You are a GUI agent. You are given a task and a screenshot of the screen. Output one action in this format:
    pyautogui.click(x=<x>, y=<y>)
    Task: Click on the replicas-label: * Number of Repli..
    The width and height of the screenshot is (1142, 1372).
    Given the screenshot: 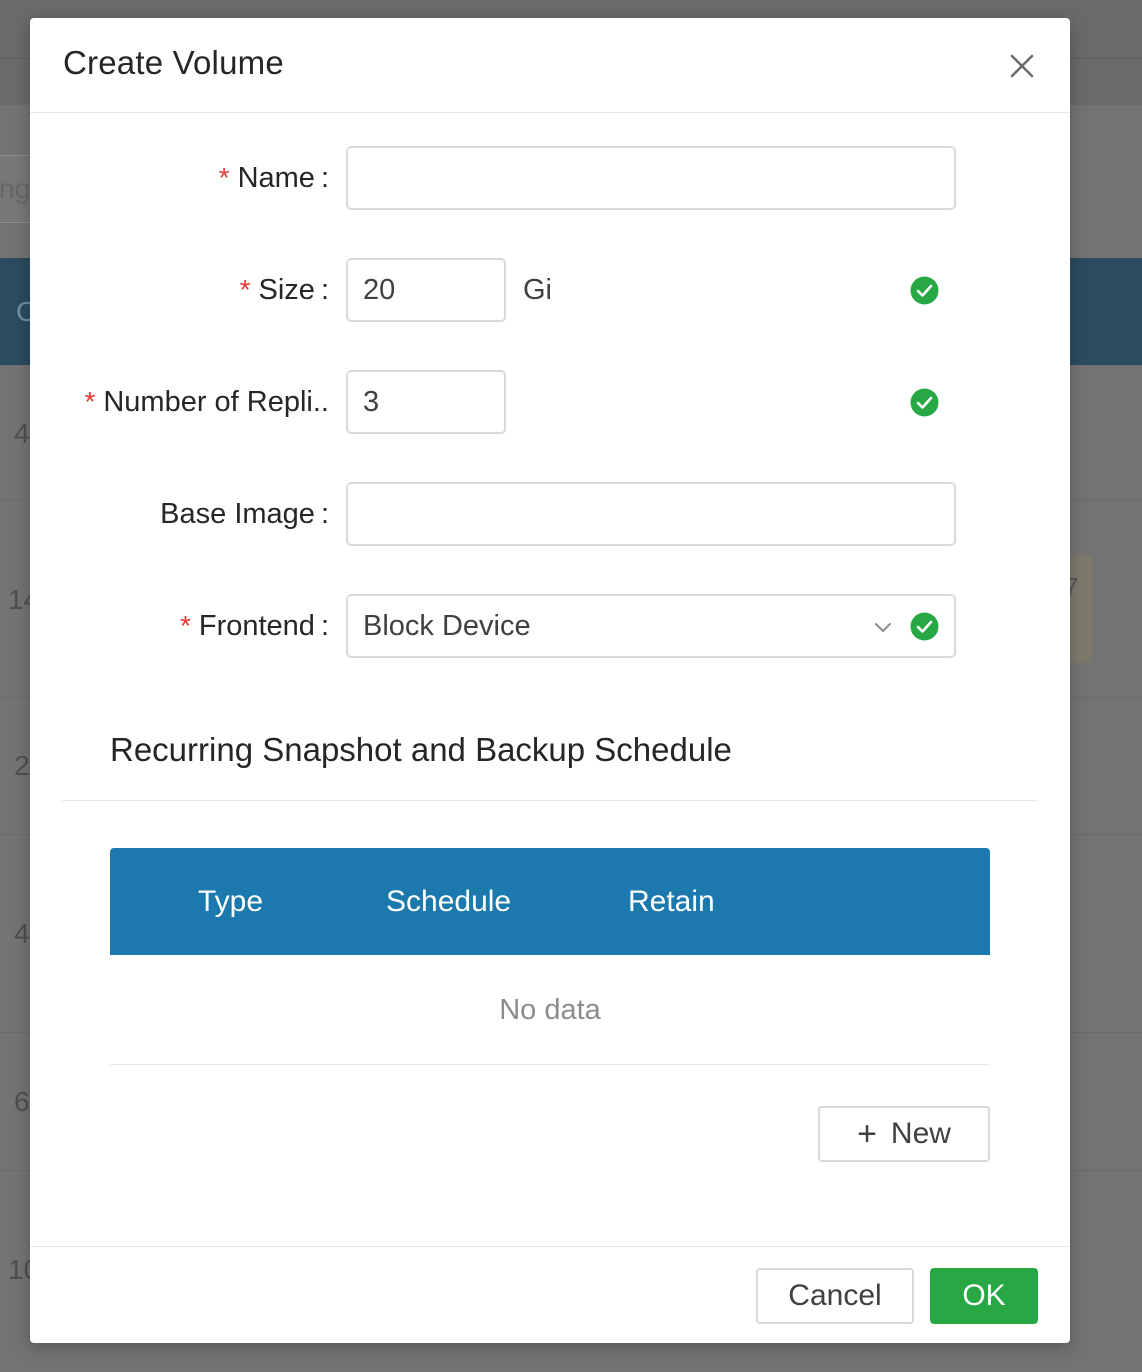 What is the action you would take?
    pyautogui.click(x=206, y=402)
    